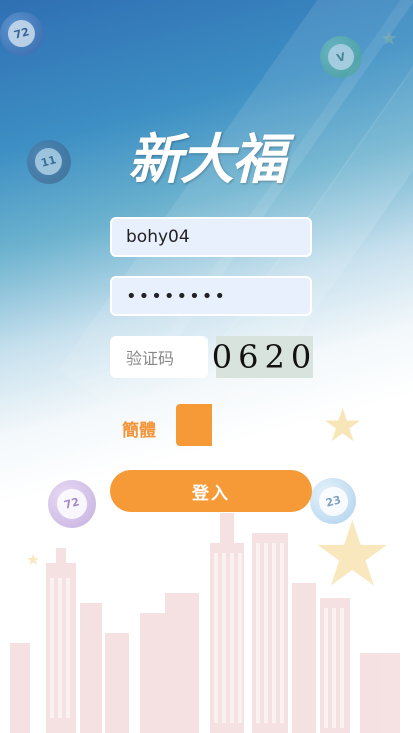 This screenshot has width=413, height=733. I want to click on username-input: bohy04, so click(211, 237).